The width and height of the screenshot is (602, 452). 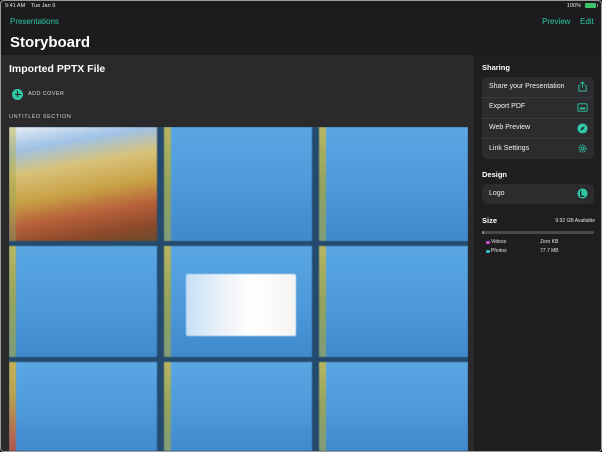 I want to click on add-cover-button: ADD COVER, so click(x=38, y=94).